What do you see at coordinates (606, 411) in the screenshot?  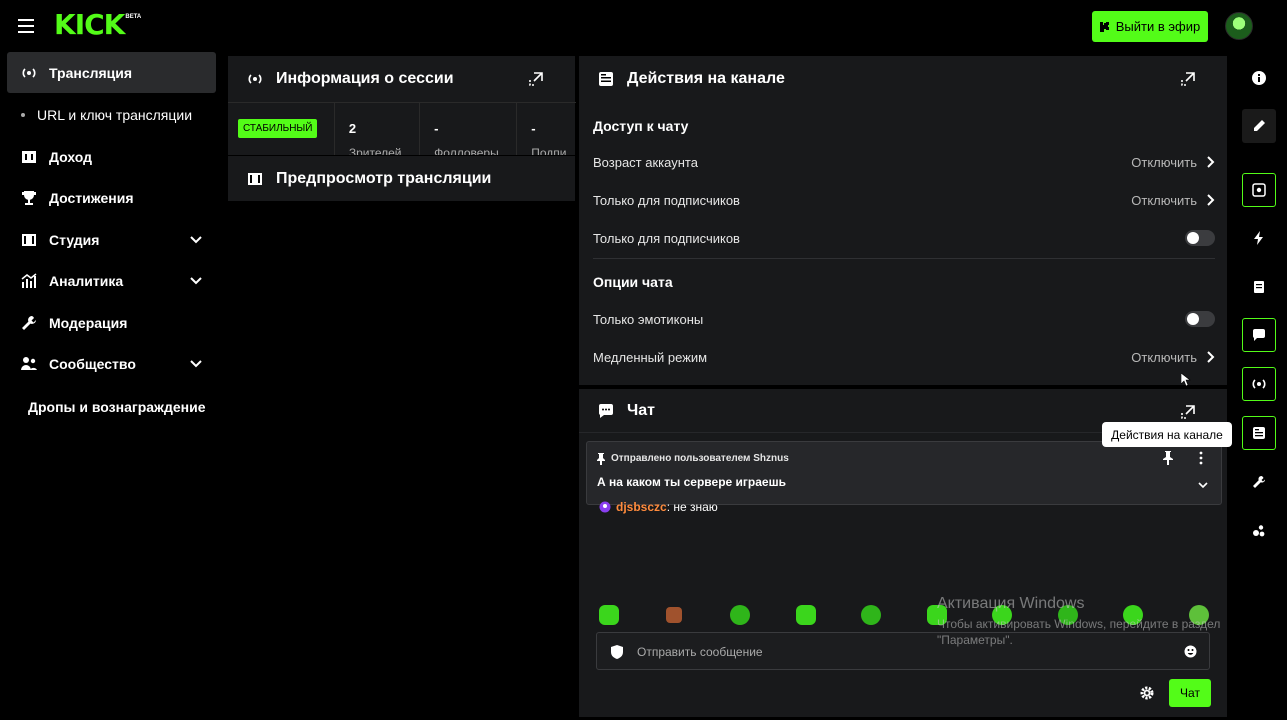 I see `chat-bubble-icon` at bounding box center [606, 411].